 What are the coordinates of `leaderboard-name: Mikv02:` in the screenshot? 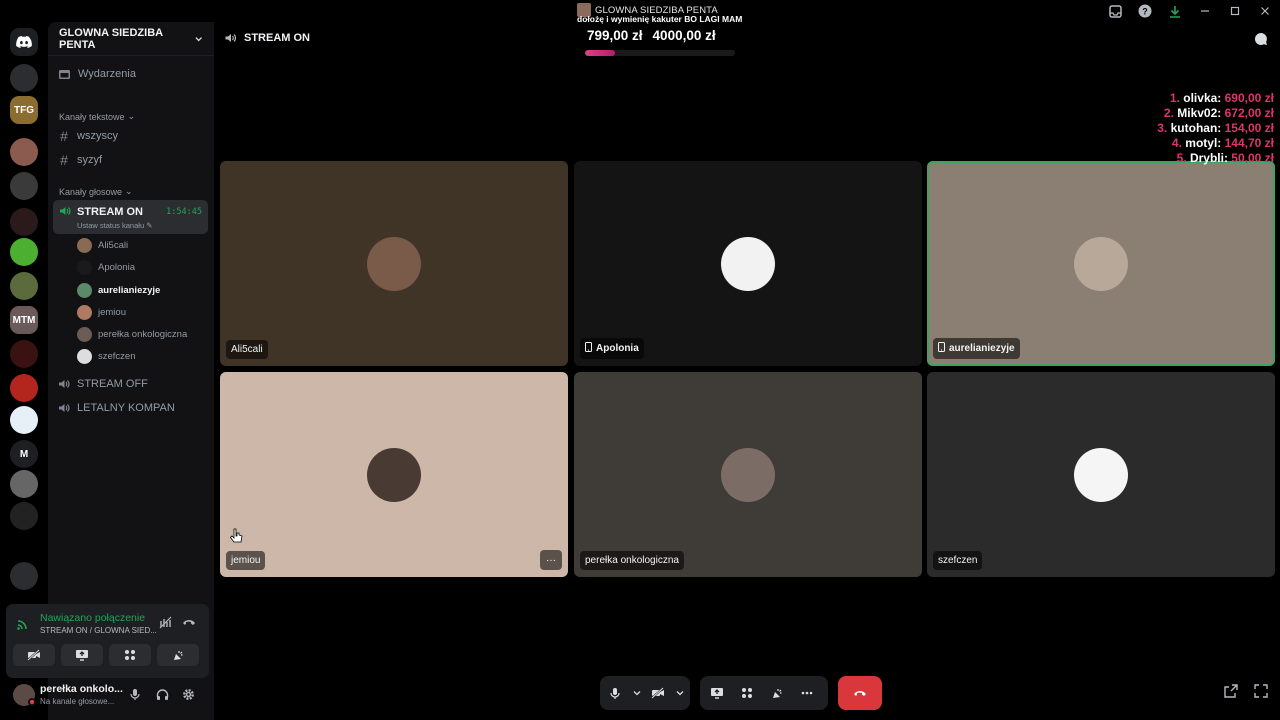 It's located at (1199, 113).